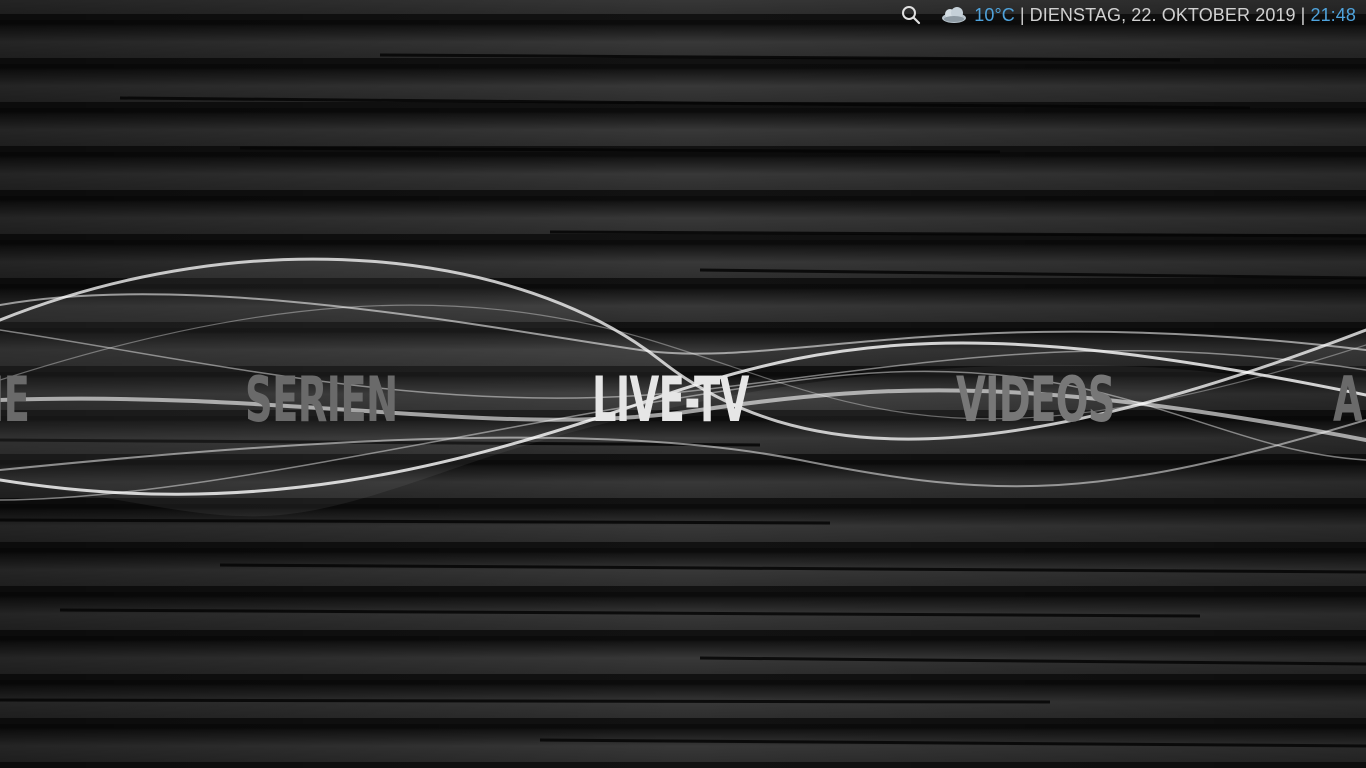 The width and height of the screenshot is (1366, 768). Describe the element at coordinates (994, 14) in the screenshot. I see `temperature: 10°C` at that location.